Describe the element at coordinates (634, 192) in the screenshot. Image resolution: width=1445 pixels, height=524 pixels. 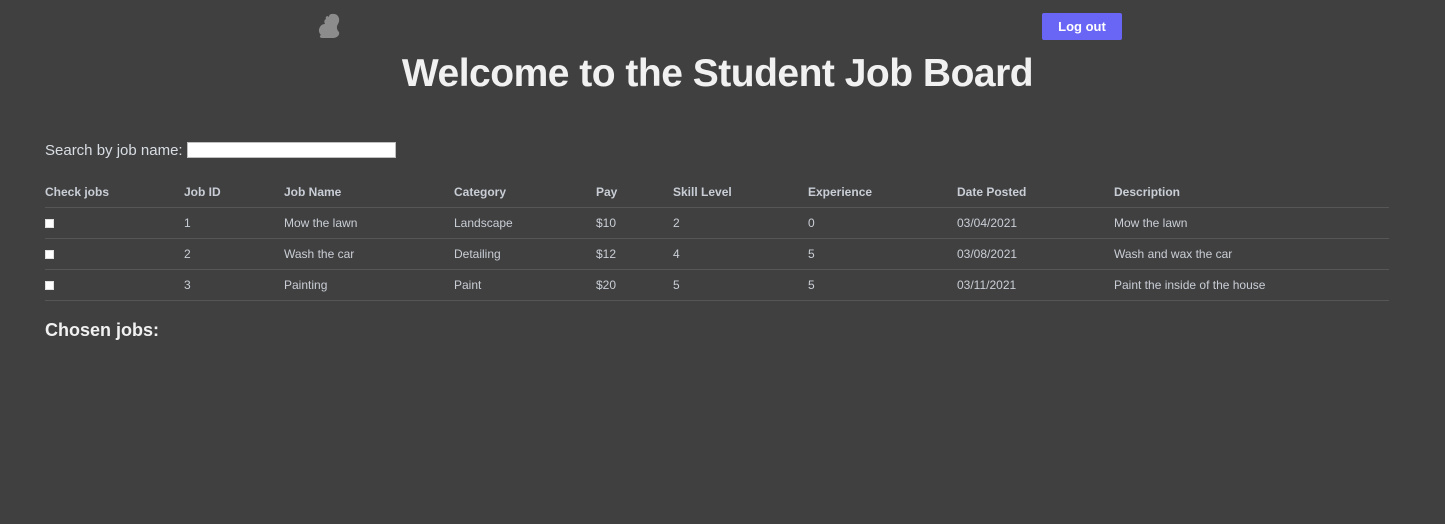
I see `column-header-pay: Pay` at that location.